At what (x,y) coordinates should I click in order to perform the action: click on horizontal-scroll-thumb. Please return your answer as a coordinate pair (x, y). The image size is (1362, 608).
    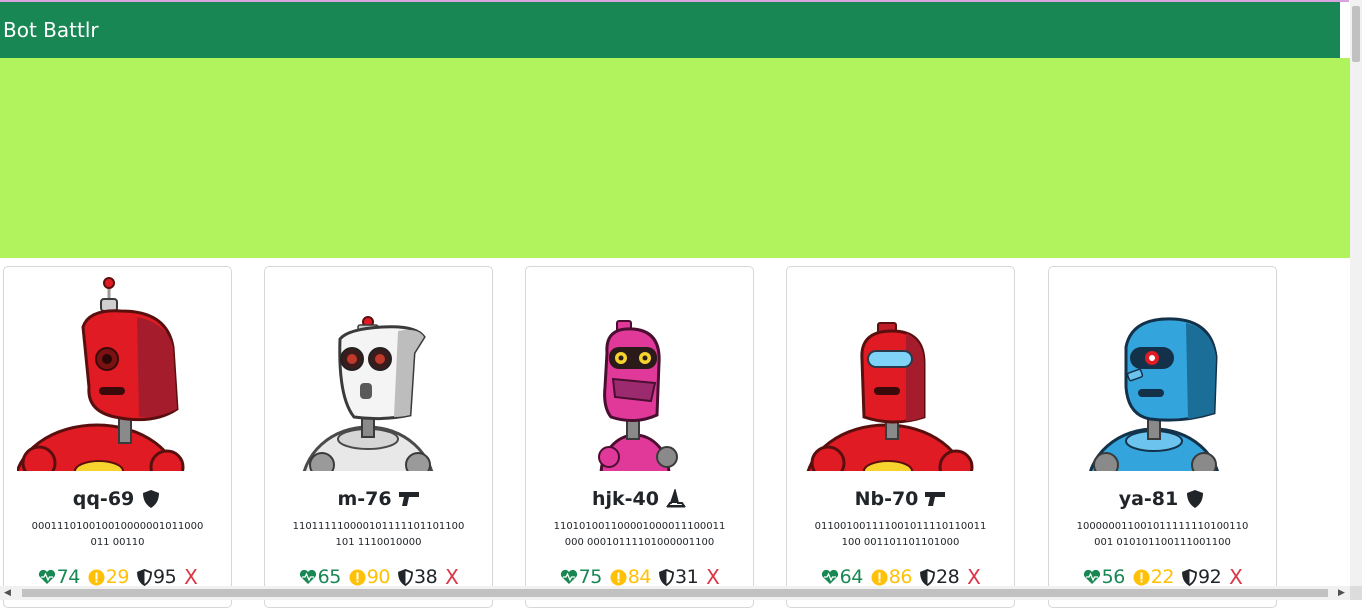
    Looking at the image, I should click on (675, 593).